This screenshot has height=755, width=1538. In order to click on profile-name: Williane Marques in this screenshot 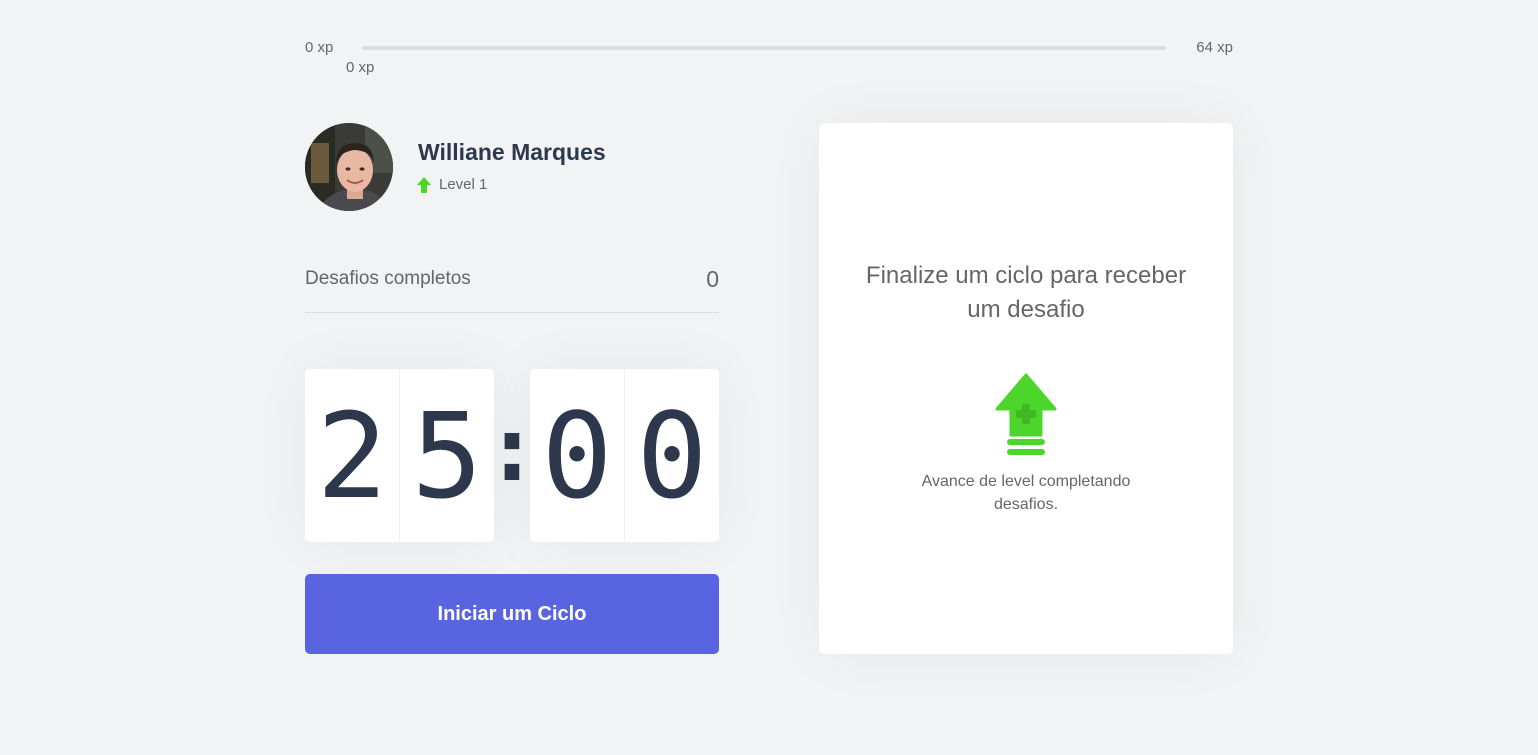, I will do `click(512, 152)`.